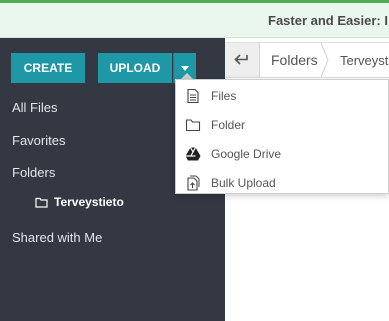  I want to click on menu-item-label: Bulk Upload, so click(243, 183).